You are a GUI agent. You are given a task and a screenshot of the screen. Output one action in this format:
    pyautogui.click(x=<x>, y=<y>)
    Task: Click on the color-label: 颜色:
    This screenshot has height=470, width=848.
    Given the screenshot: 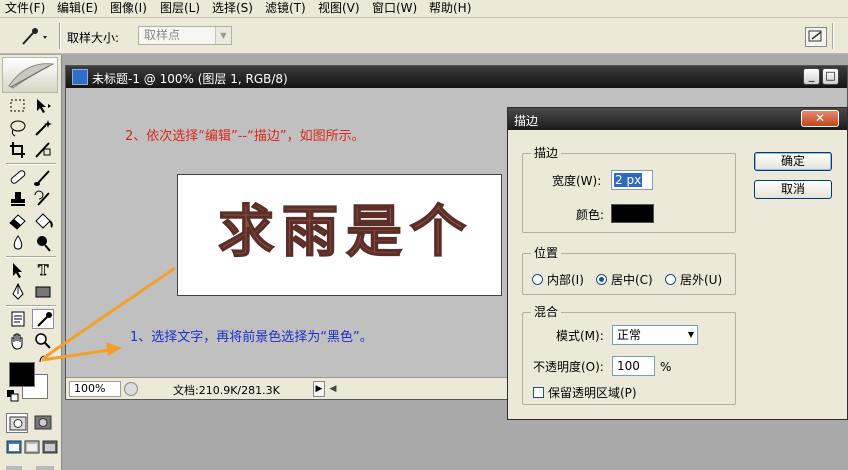 What is the action you would take?
    pyautogui.click(x=590, y=215)
    